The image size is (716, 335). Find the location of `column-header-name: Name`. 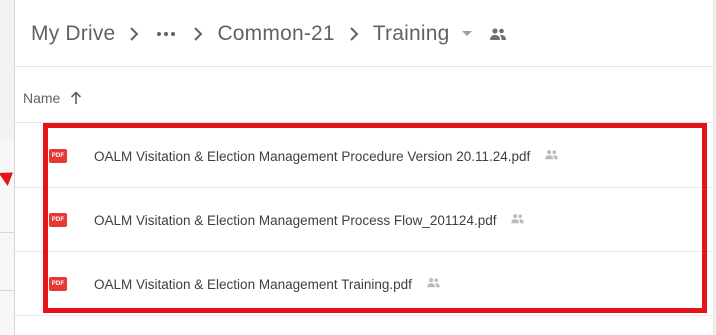

column-header-name: Name is located at coordinates (41, 98).